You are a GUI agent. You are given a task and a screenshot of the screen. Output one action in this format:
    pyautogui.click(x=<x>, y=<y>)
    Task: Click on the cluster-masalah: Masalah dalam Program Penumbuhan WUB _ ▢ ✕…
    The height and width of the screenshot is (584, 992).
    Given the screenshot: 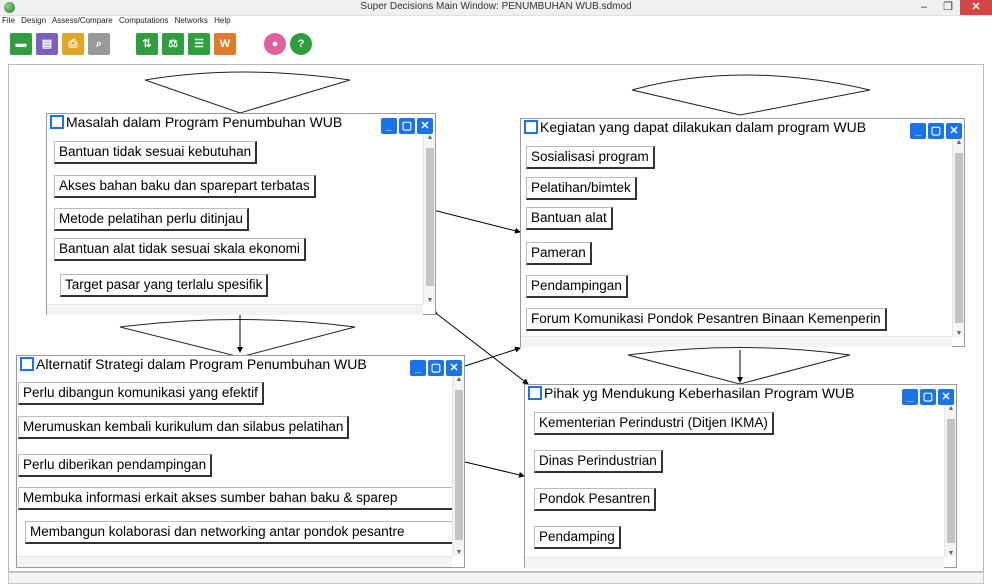 What is the action you would take?
    pyautogui.click(x=241, y=214)
    